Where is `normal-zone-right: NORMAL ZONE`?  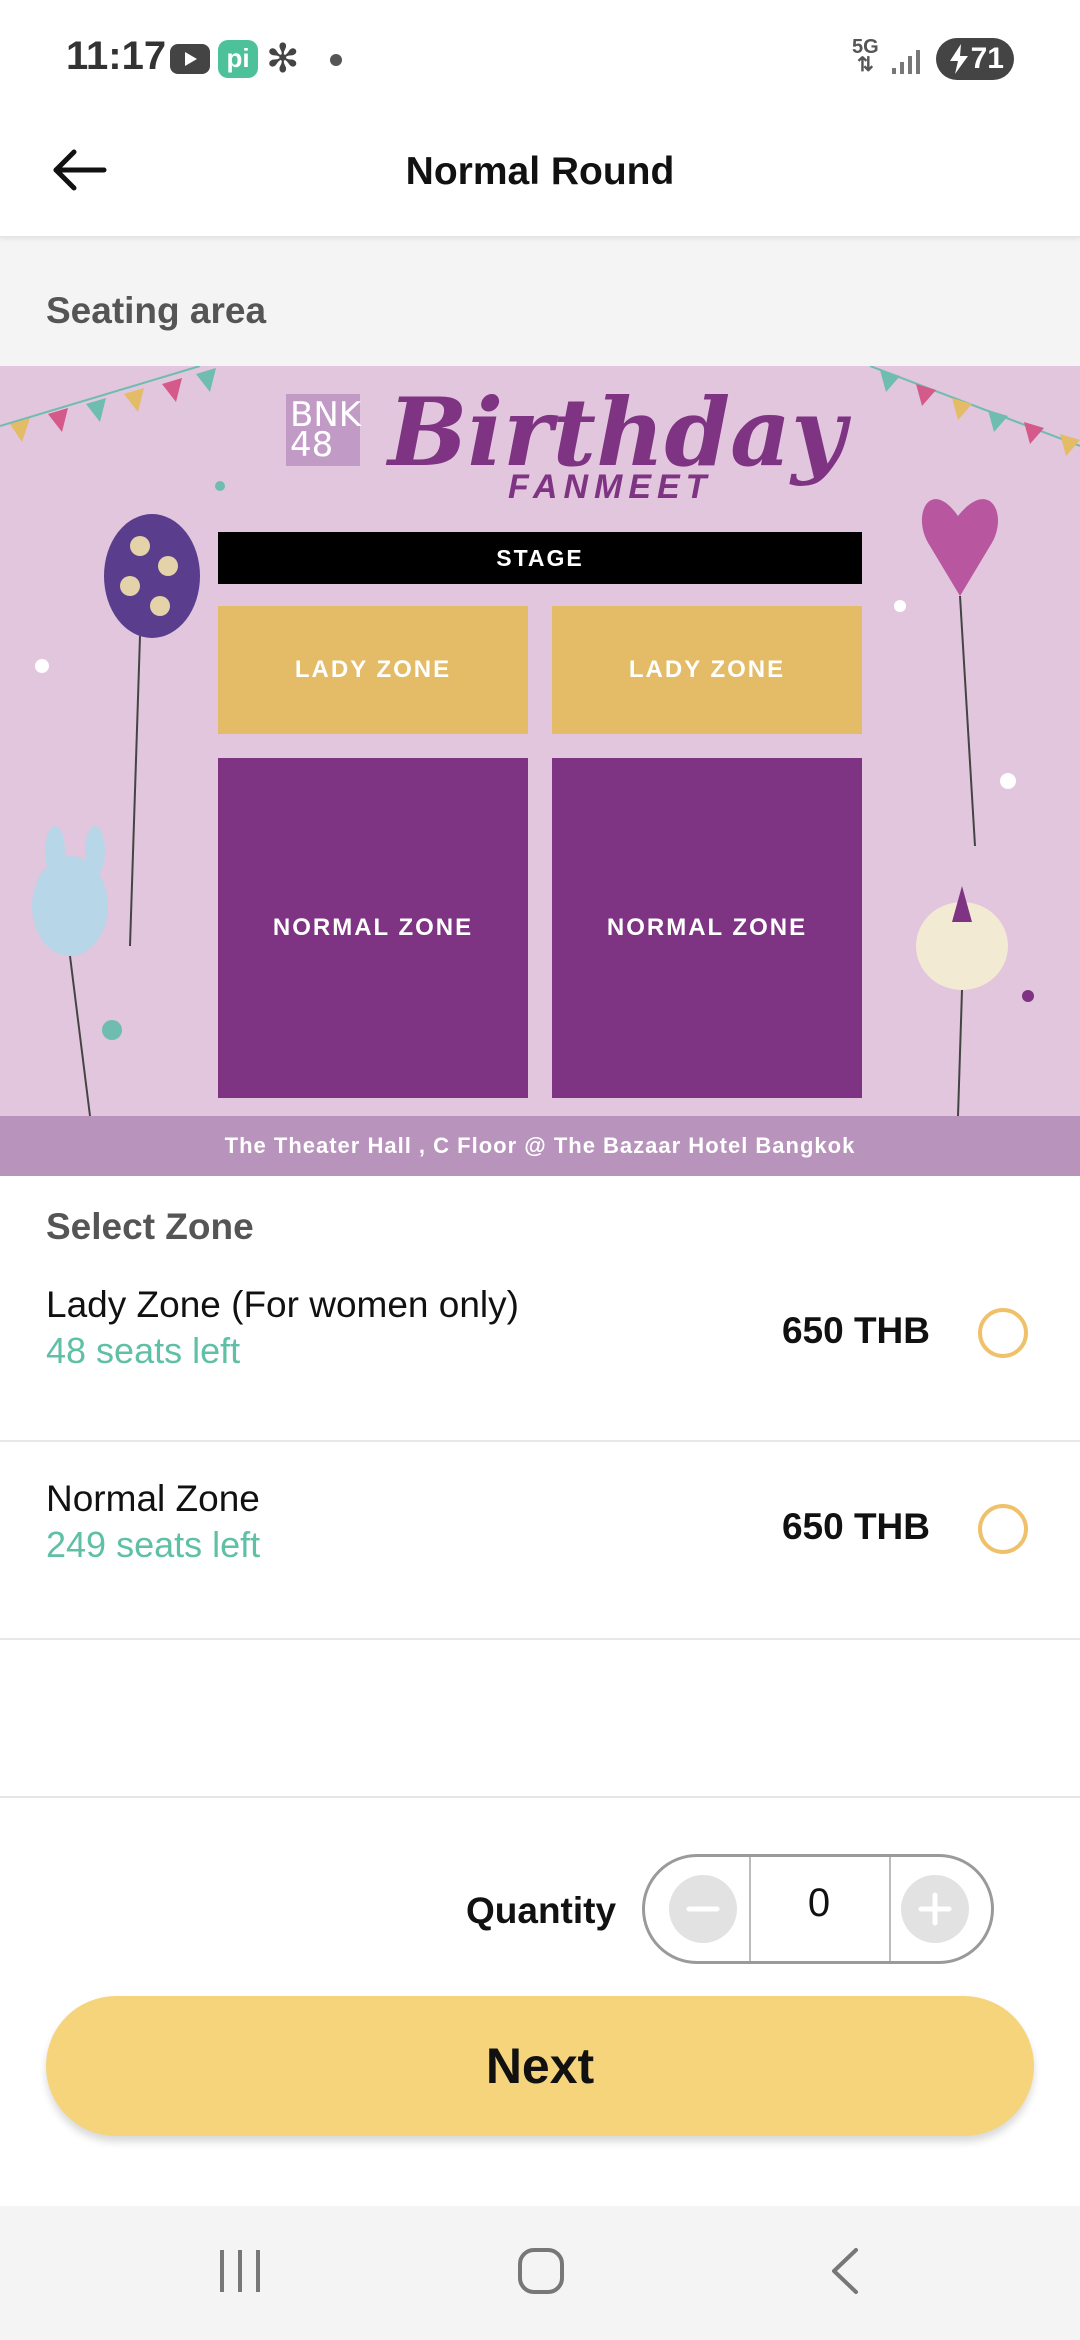 normal-zone-right: NORMAL ZONE is located at coordinates (707, 928).